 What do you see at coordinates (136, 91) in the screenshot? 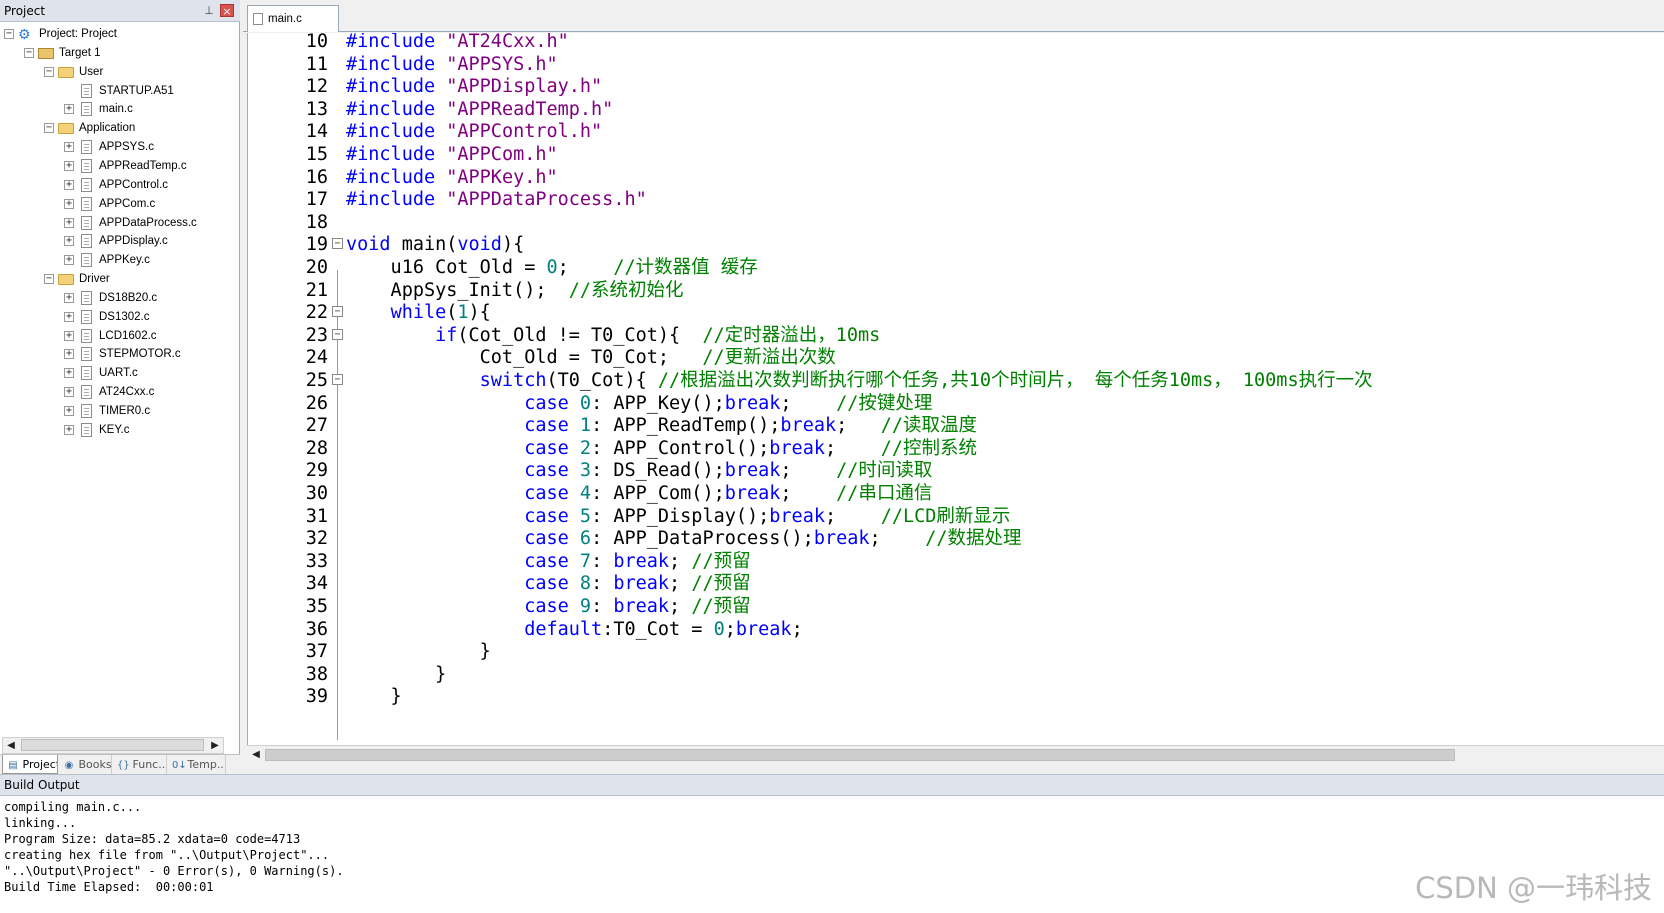
I see `tree-item-label: STARTUP.A51` at bounding box center [136, 91].